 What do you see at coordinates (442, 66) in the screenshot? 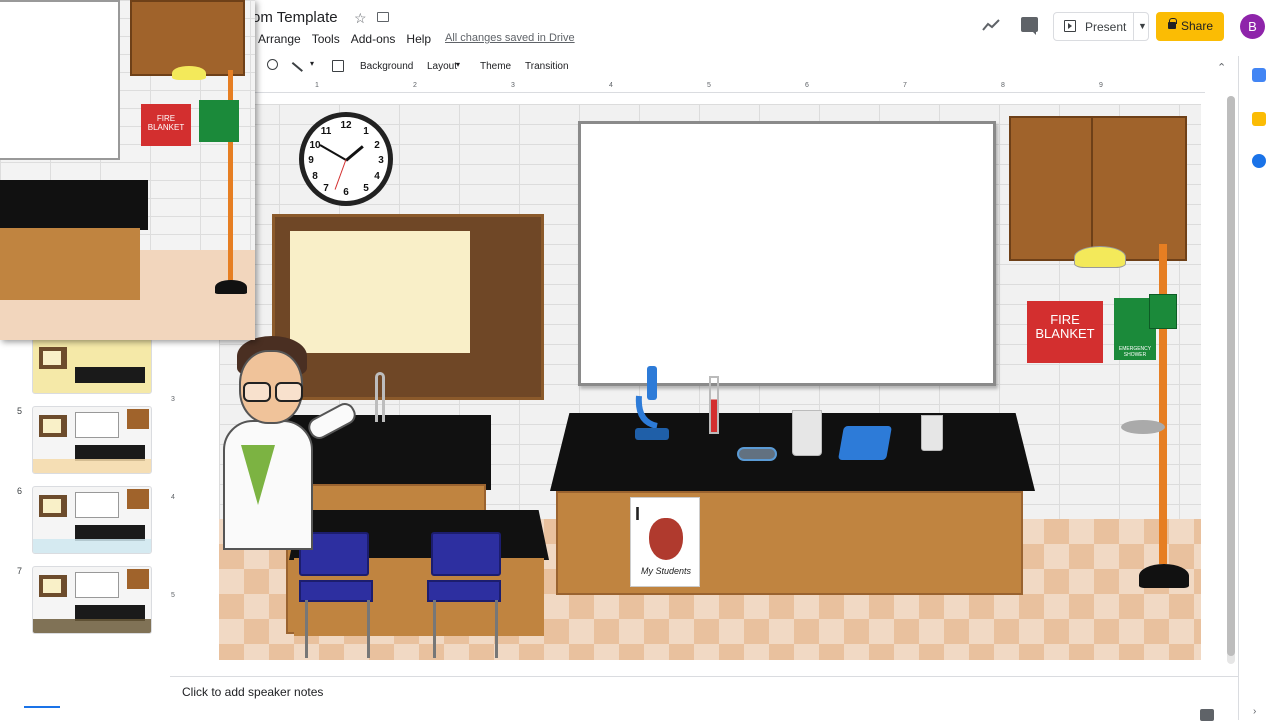
I see `layout-button: Layout` at bounding box center [442, 66].